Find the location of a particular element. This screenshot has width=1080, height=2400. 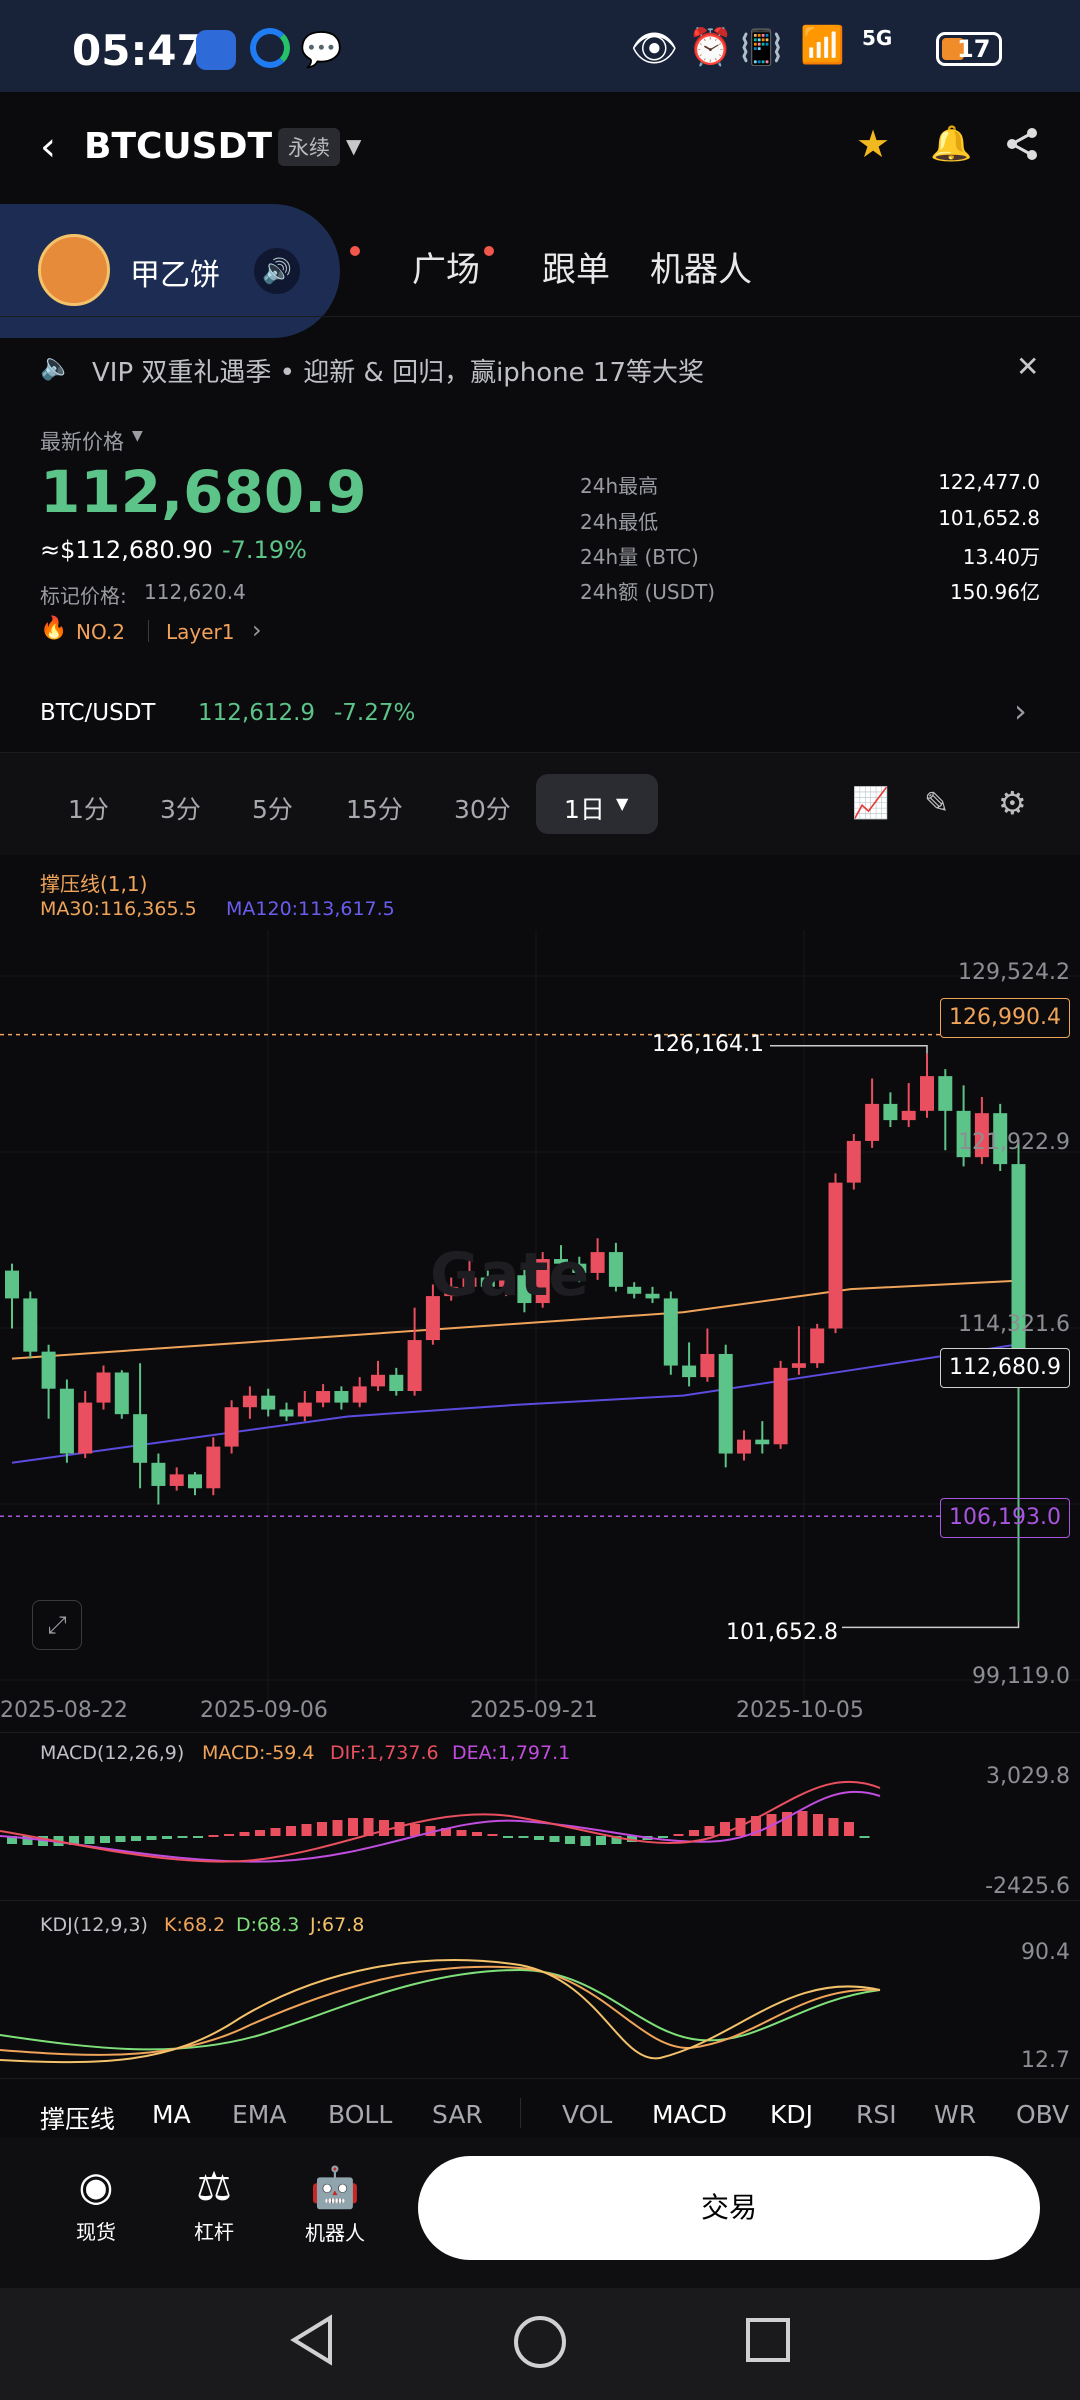

draw-tool-icon: ✎ is located at coordinates (936, 803).